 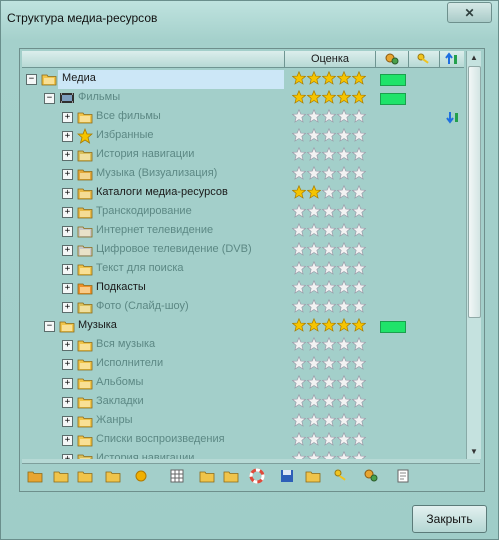 What do you see at coordinates (243, 212) in the screenshot?
I see `tree-row: + Транскодирование` at bounding box center [243, 212].